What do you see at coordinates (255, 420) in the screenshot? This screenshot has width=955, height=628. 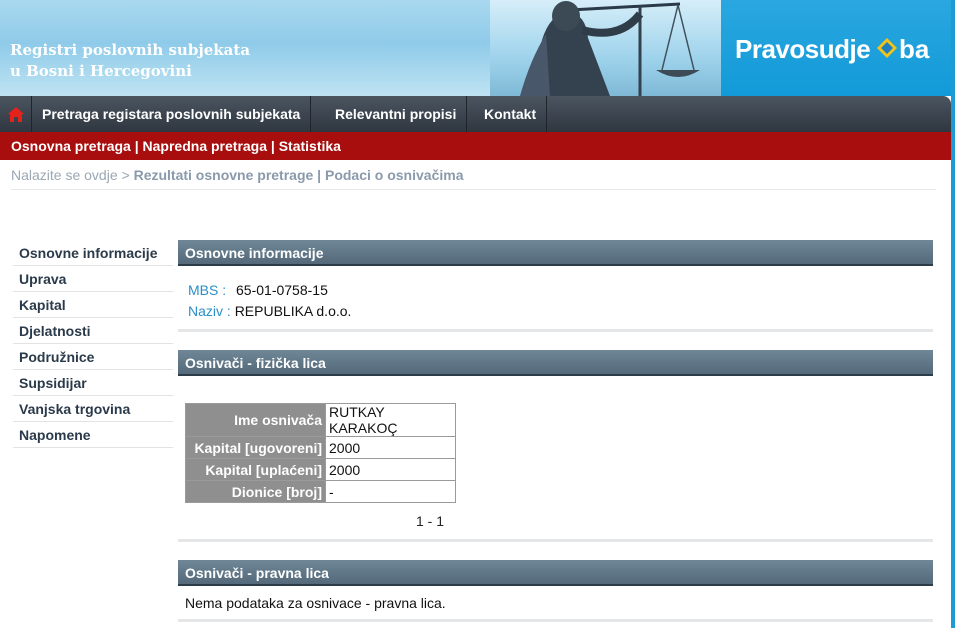 I see `founder-name-label: Ime osnivača` at bounding box center [255, 420].